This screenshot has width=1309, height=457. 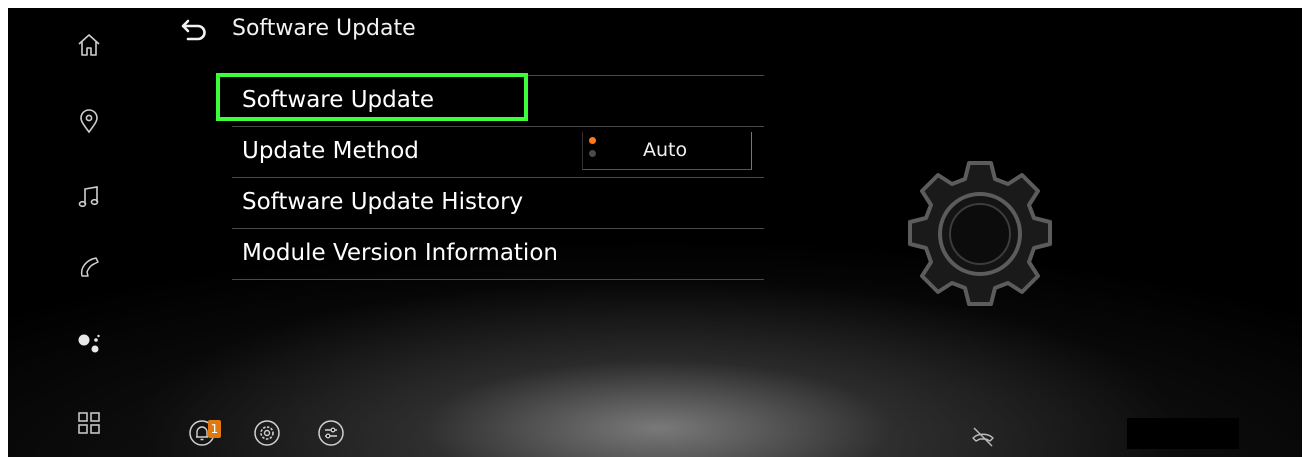 I want to click on menu-item-software-update-history: Software Update History, so click(x=498, y=202).